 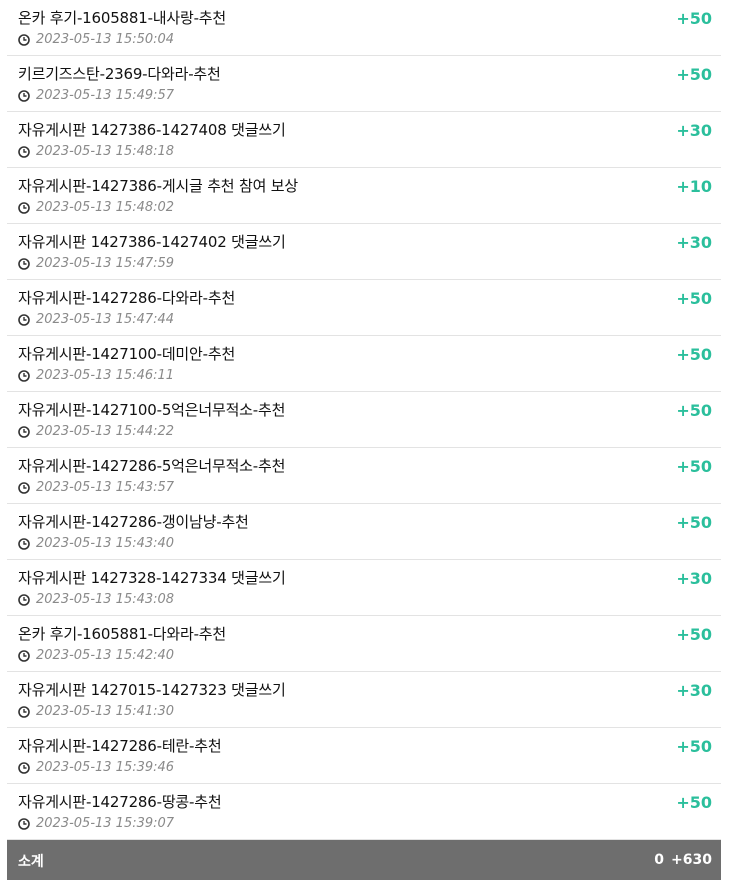 What do you see at coordinates (105, 599) in the screenshot?
I see `item-datetime: 2023-05-13 15:43:08` at bounding box center [105, 599].